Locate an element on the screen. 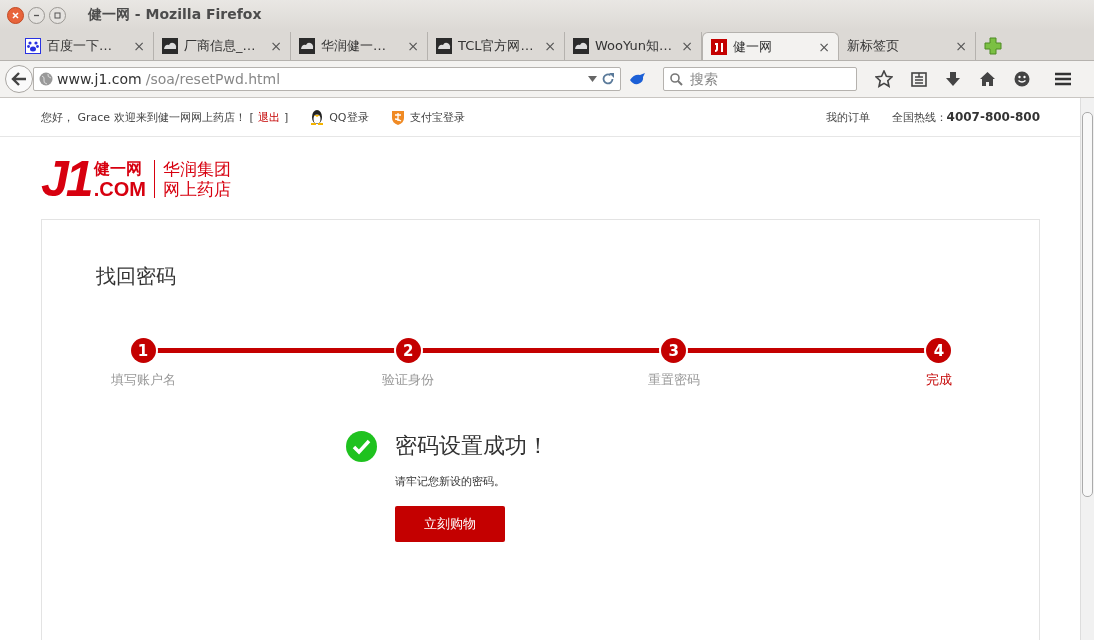  qq-login-link: QQ登录 is located at coordinates (339, 117).